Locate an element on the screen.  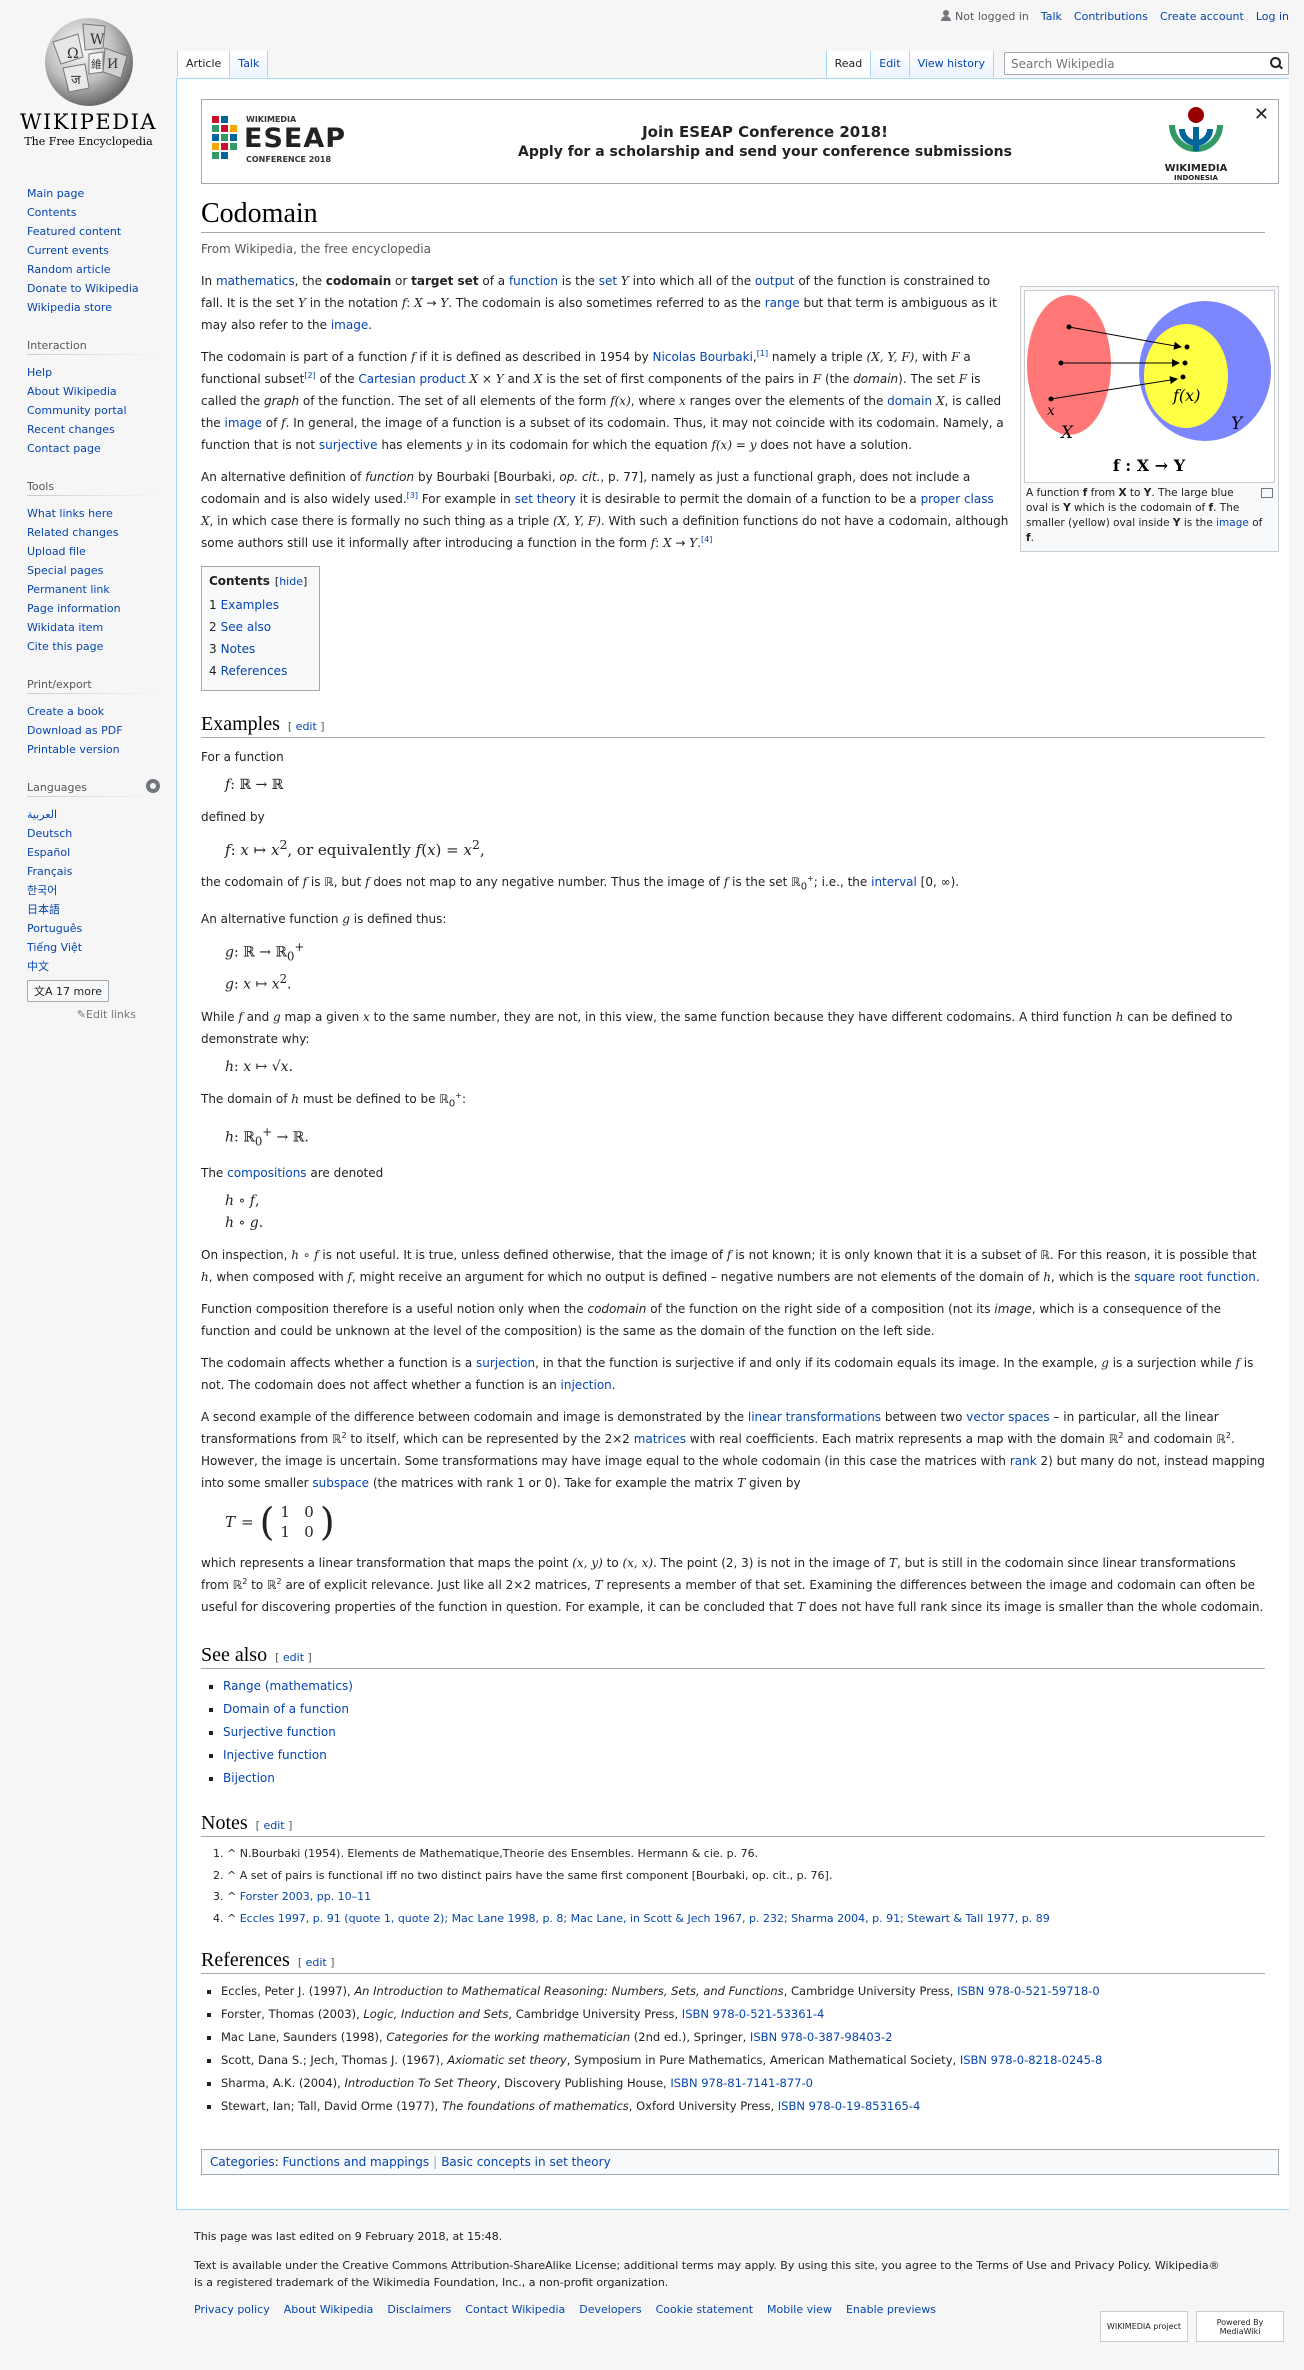
sidebar-item-help: Help is located at coordinates (39, 372).